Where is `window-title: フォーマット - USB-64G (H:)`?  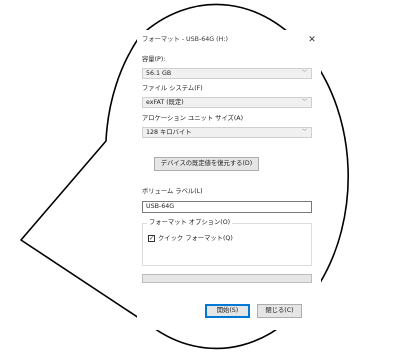
window-title: フォーマット - USB-64G (H:) is located at coordinates (185, 39).